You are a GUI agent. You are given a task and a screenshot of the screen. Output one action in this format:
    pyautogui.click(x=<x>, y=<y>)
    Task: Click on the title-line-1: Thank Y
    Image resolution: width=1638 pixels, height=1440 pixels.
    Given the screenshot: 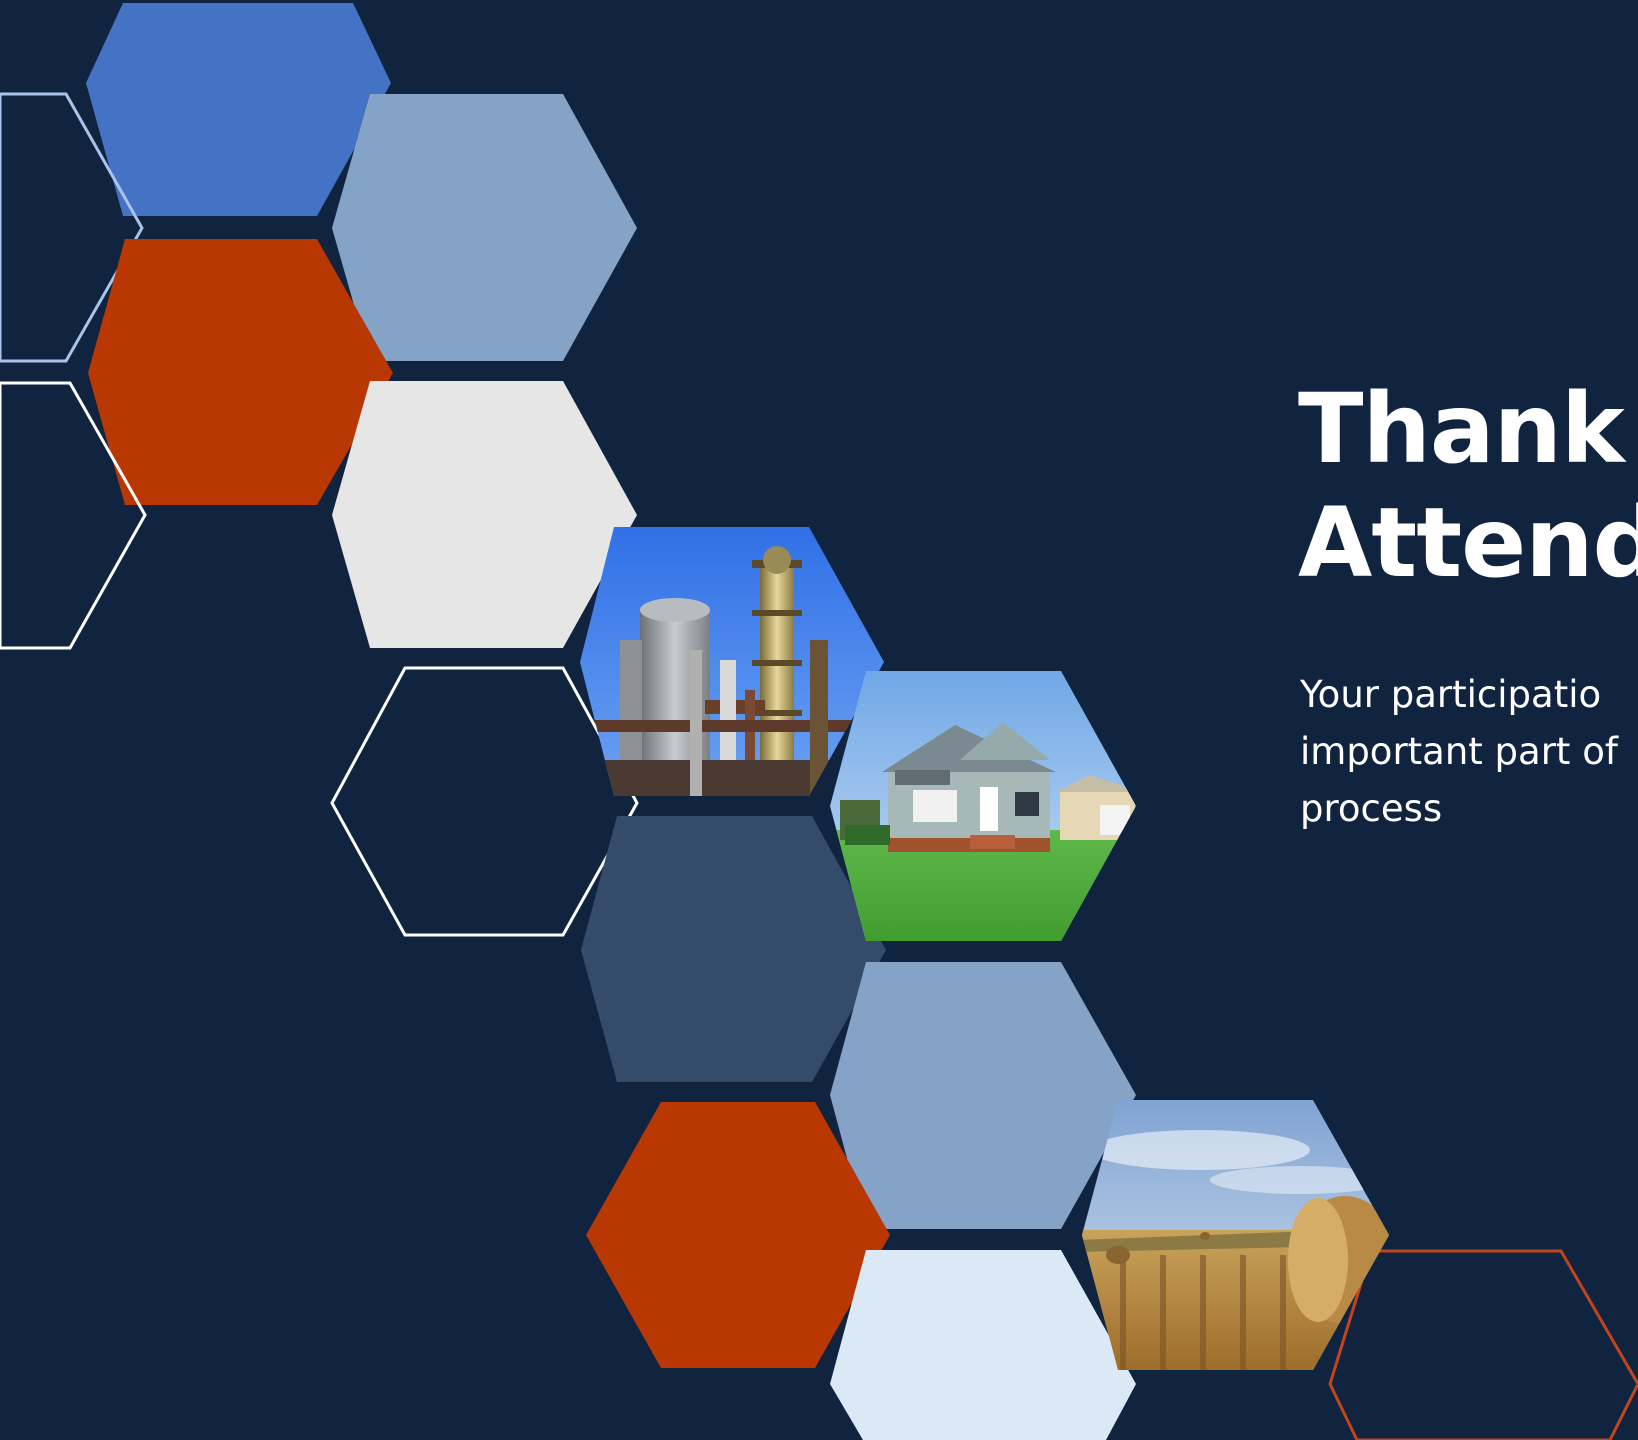 What is the action you would take?
    pyautogui.click(x=1468, y=429)
    